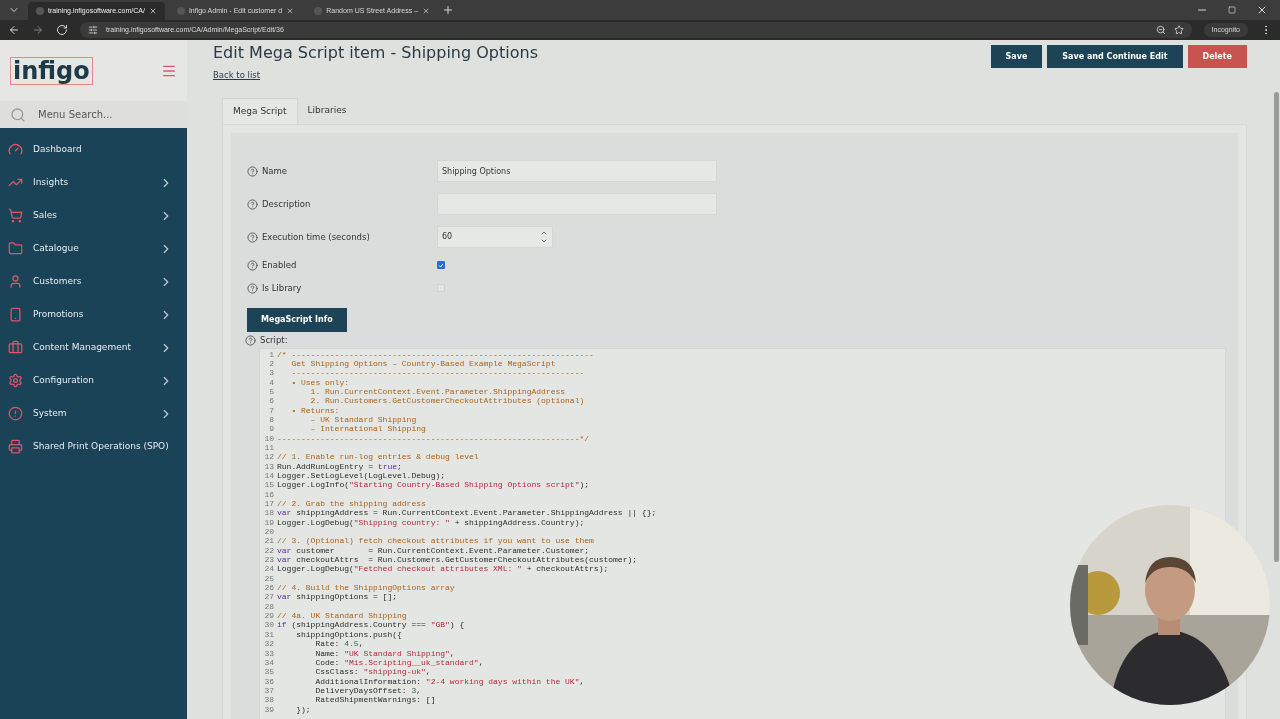 Image resolution: width=1280 pixels, height=719 pixels. Describe the element at coordinates (93, 314) in the screenshot. I see `sidebar-item: Promotions` at that location.